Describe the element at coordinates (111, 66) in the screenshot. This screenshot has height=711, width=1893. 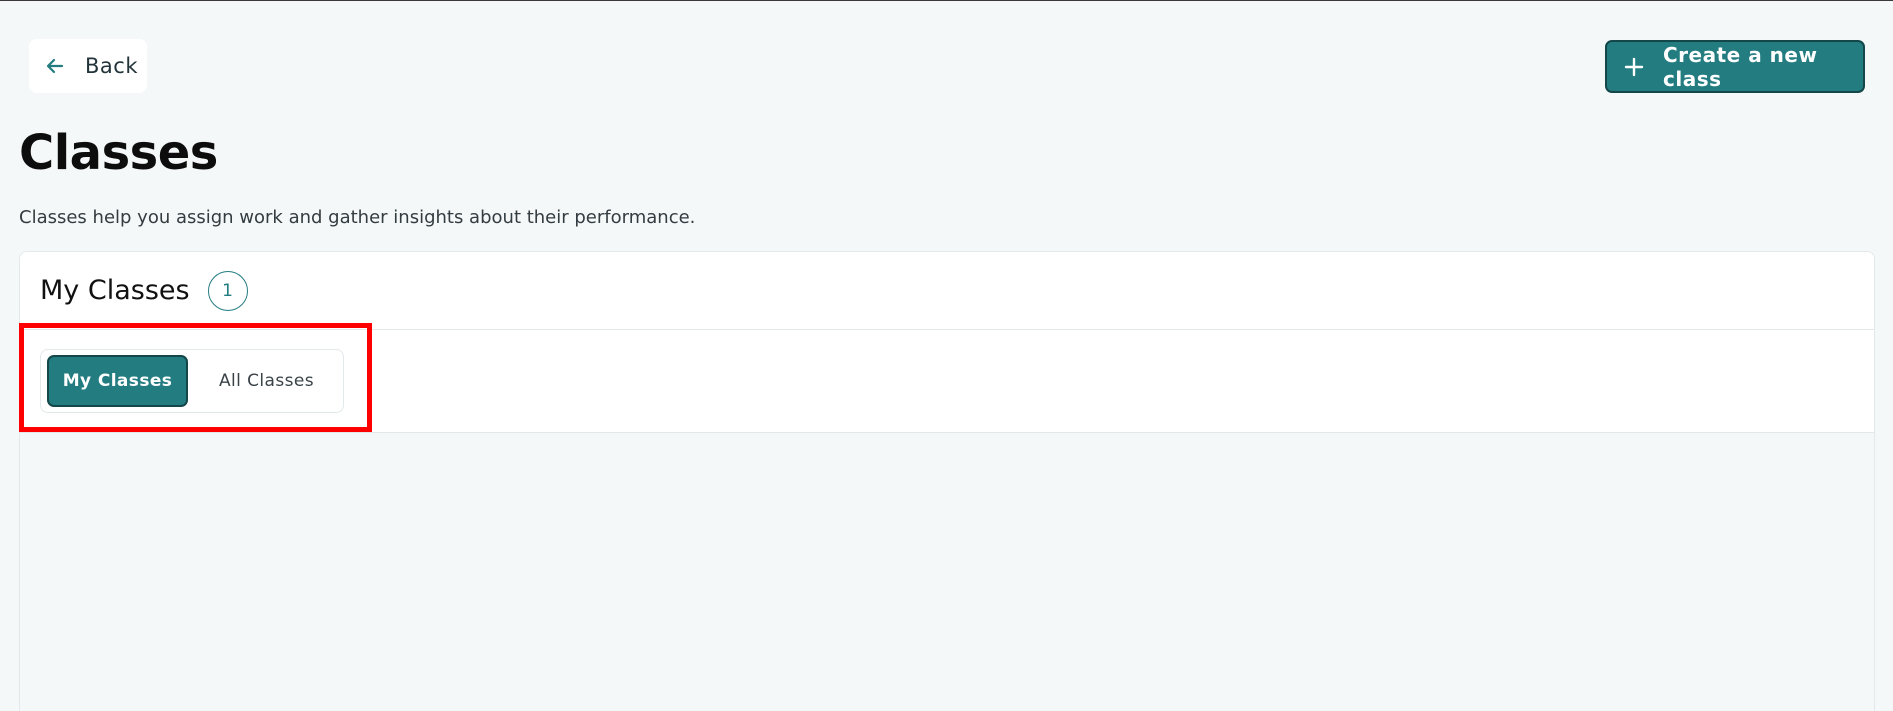
I see `back-button-label: Back` at that location.